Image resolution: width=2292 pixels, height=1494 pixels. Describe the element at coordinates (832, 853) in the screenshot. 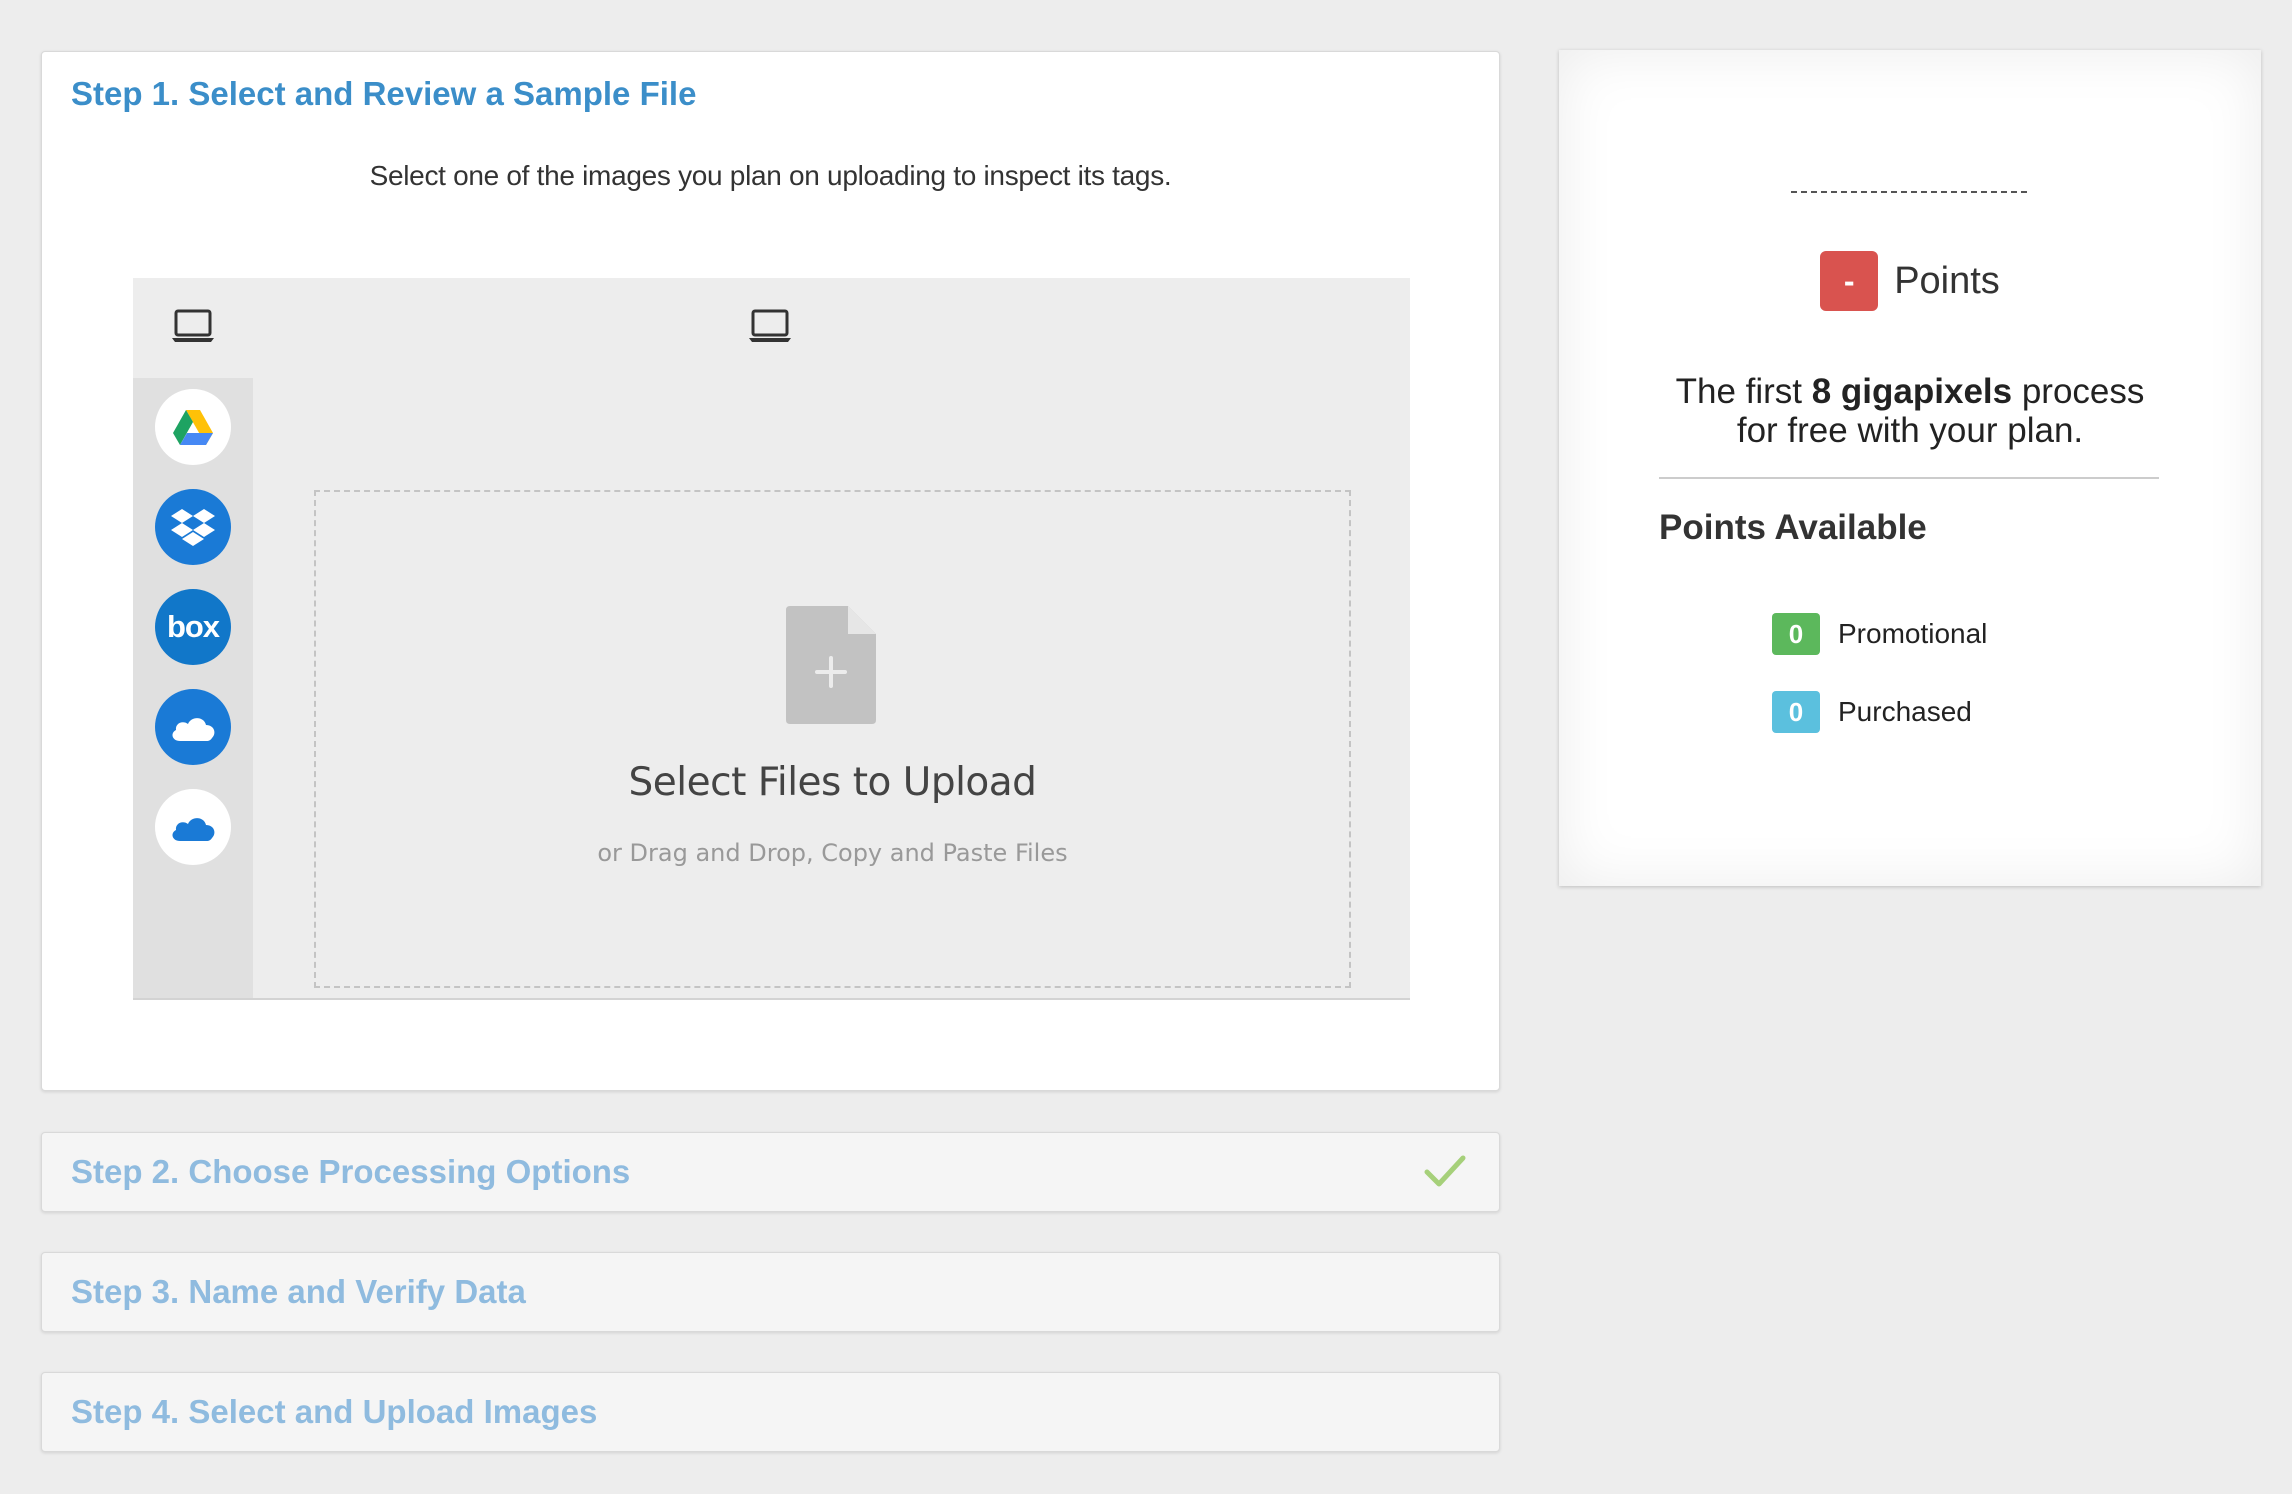

I see `drop-subtitle: or Drag and Drop, Copy and Paste Files` at that location.